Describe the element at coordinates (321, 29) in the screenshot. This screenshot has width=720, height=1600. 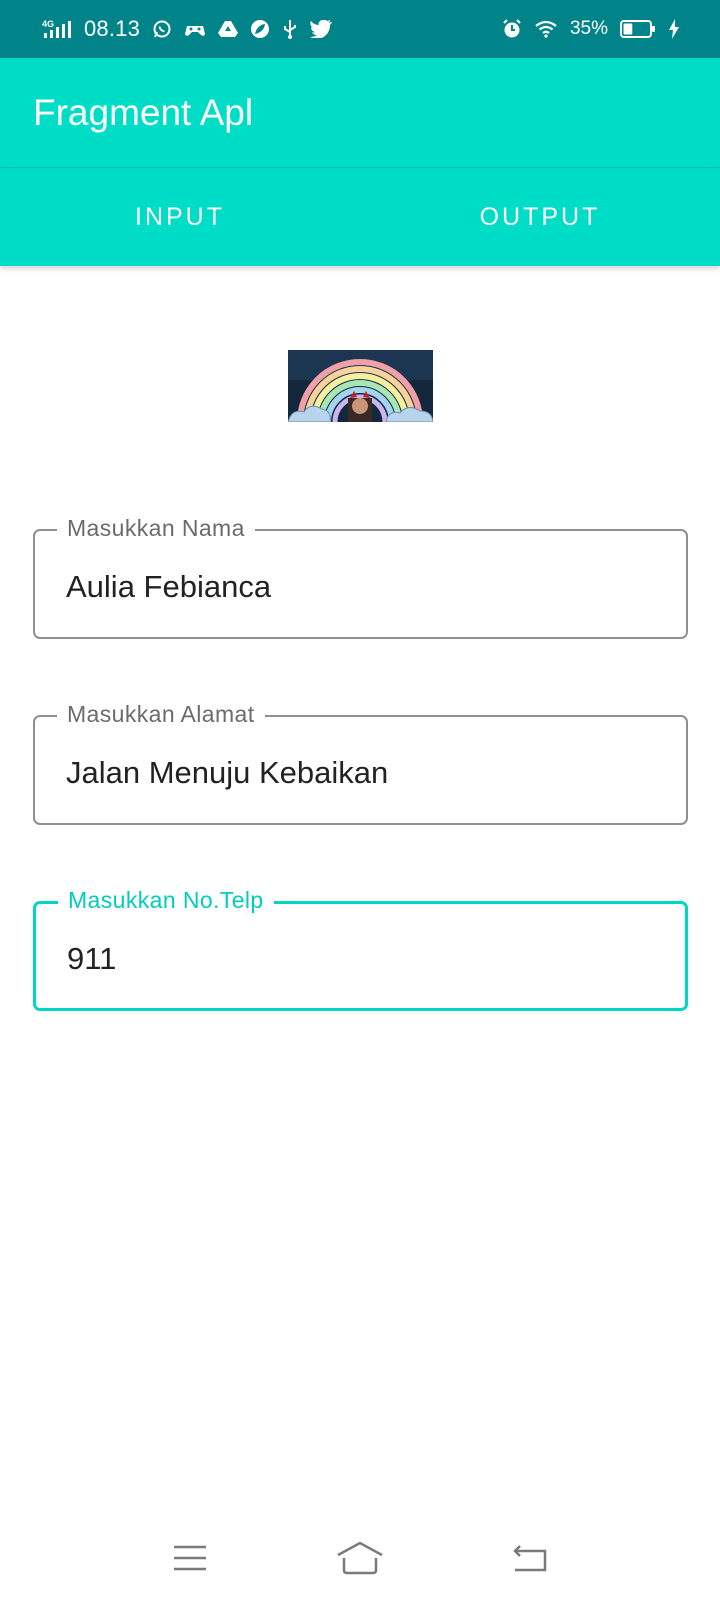
I see `twitter-icon` at that location.